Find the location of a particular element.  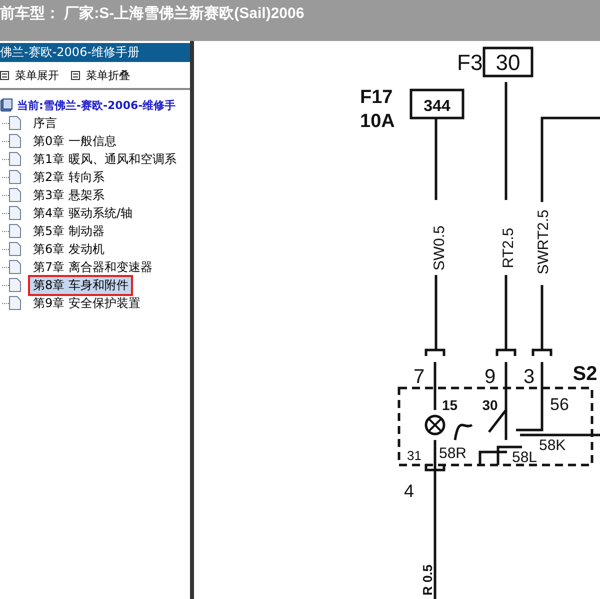

diagram-label: 56 is located at coordinates (559, 404).